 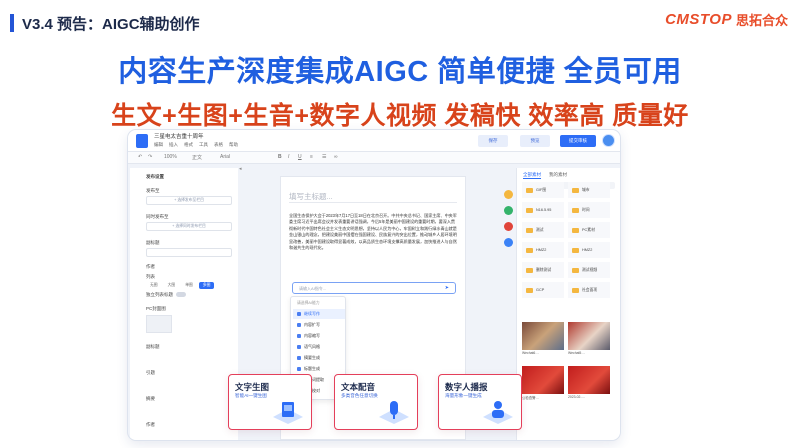 I want to click on folder-item: GIF图, so click(x=543, y=190).